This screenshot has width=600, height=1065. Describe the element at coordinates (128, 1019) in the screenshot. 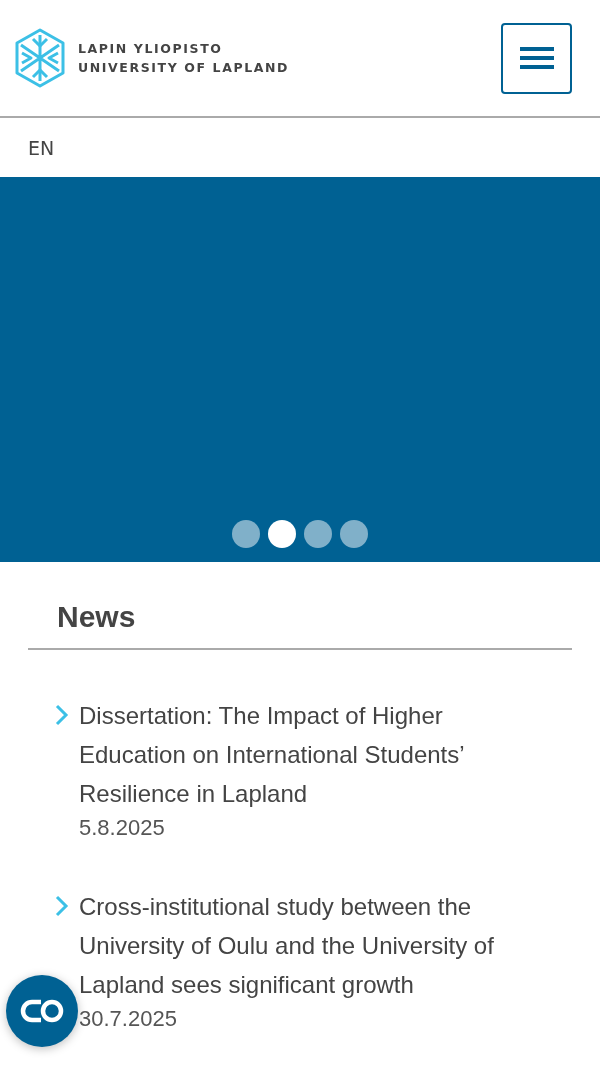

I see `news-date: 30.7.2025` at that location.